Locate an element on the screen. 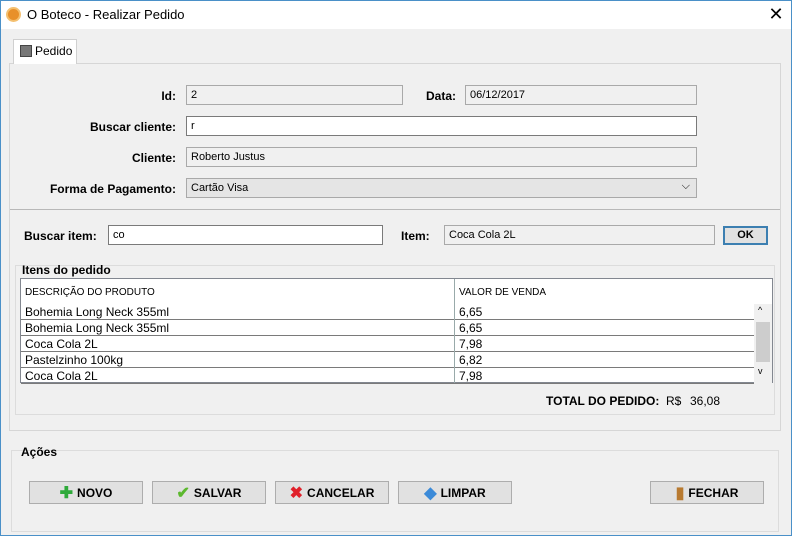 The width and height of the screenshot is (792, 536). salvar-button: ✔ SALVAR is located at coordinates (209, 492).